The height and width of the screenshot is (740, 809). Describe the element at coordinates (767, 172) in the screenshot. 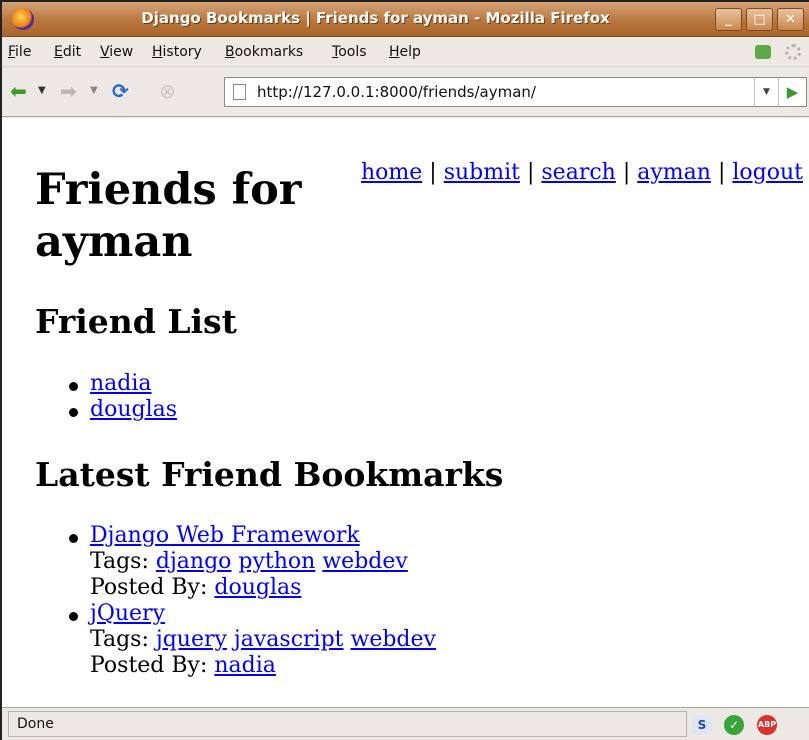

I see `nav-logout-link: logout` at that location.